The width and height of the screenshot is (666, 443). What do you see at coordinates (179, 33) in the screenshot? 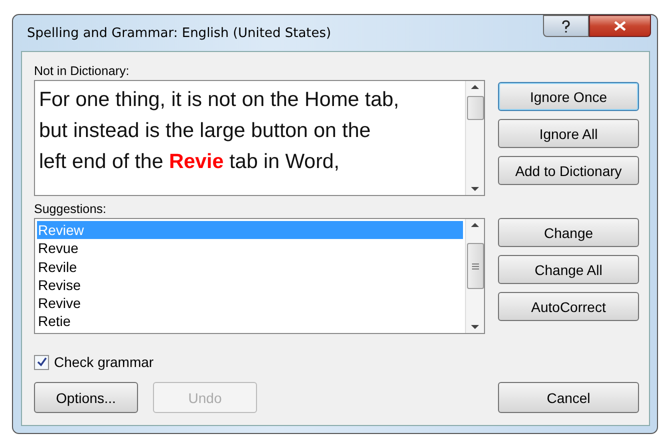
I see `window-title: Spelling and Grammar: English (United States)` at bounding box center [179, 33].